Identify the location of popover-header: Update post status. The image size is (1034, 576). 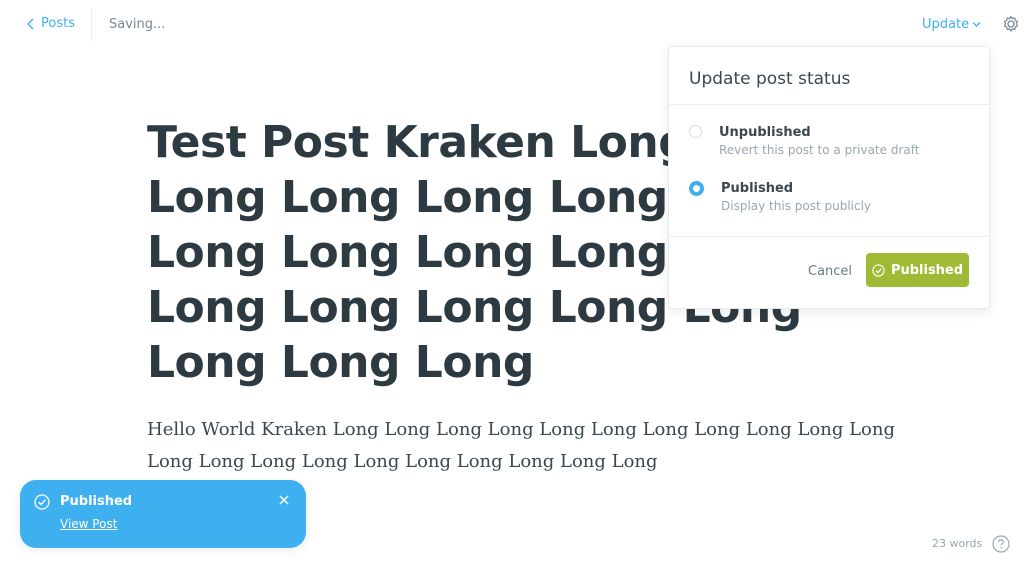
(829, 76).